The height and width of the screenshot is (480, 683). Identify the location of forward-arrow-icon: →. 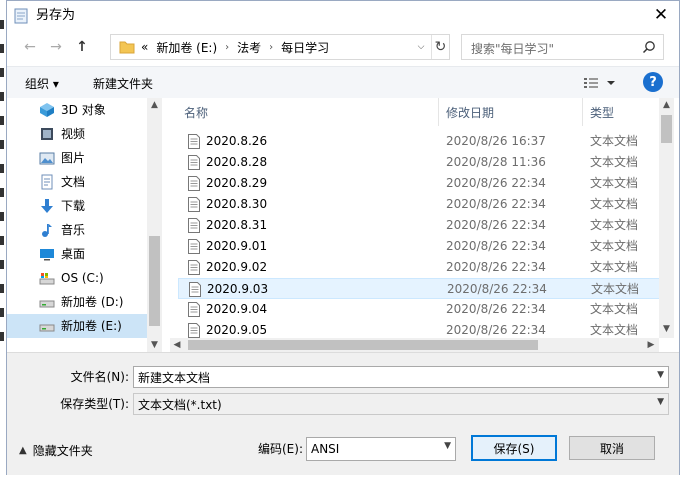
(56, 47).